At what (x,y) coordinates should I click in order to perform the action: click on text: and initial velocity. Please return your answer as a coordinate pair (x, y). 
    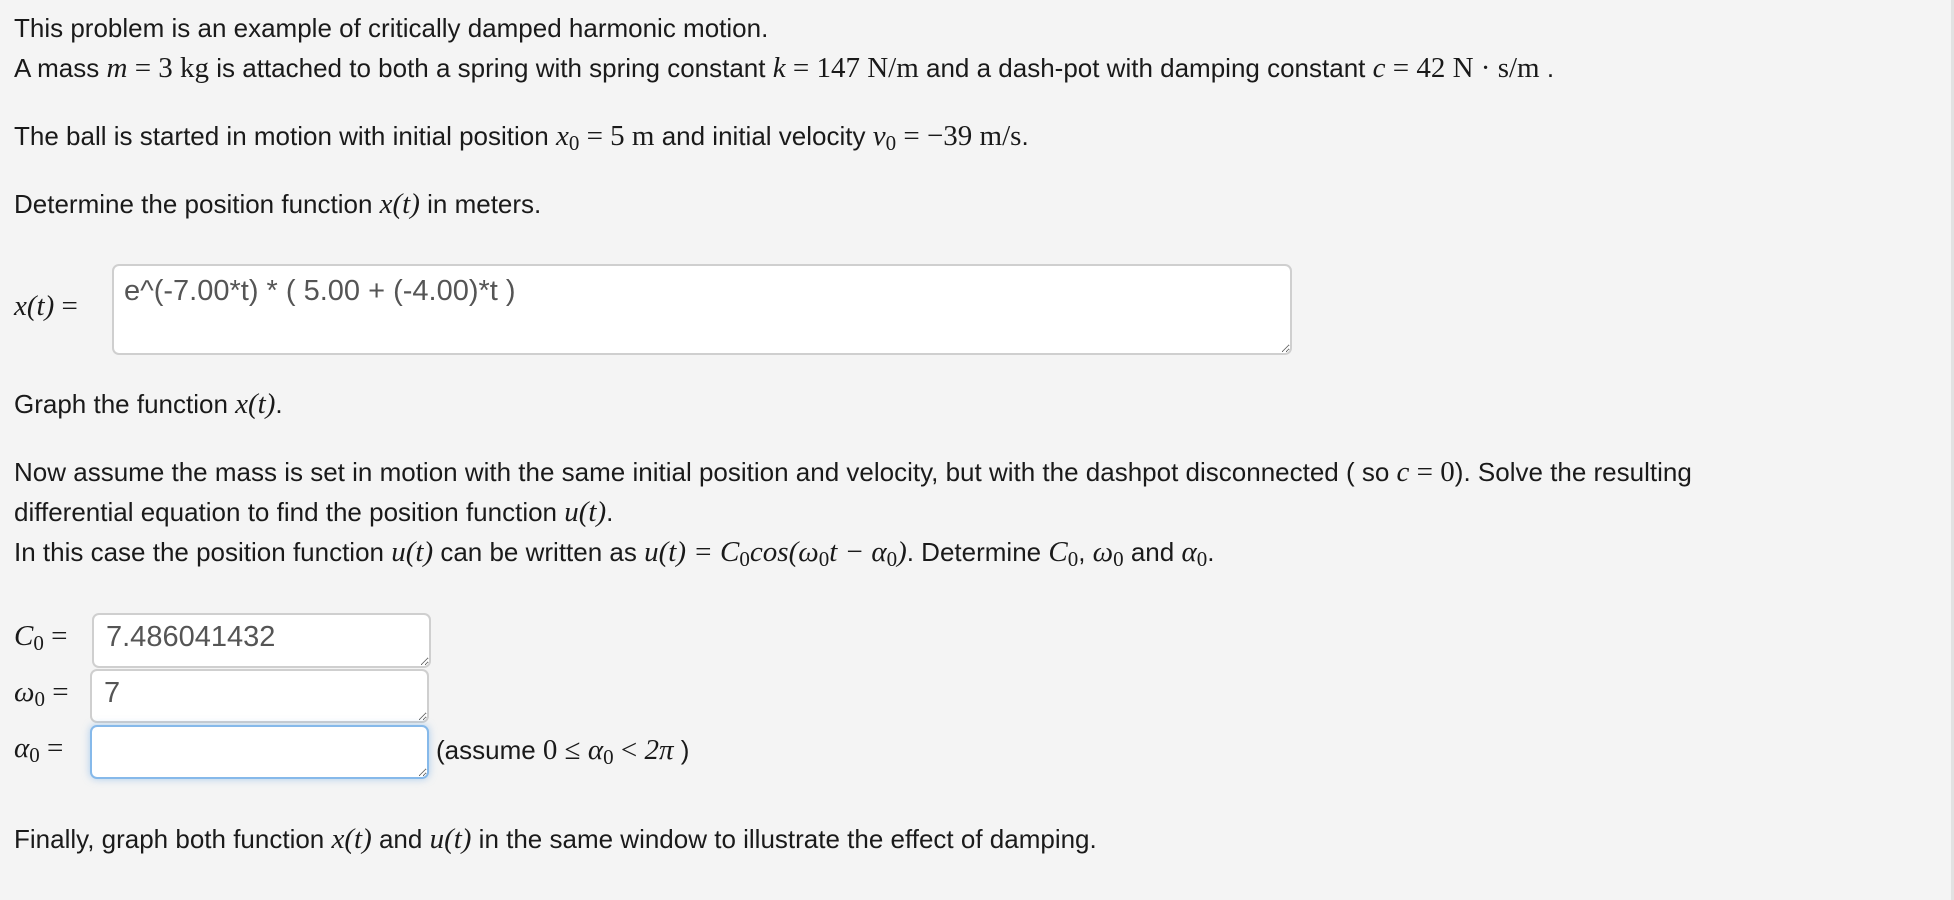
    Looking at the image, I should click on (763, 136).